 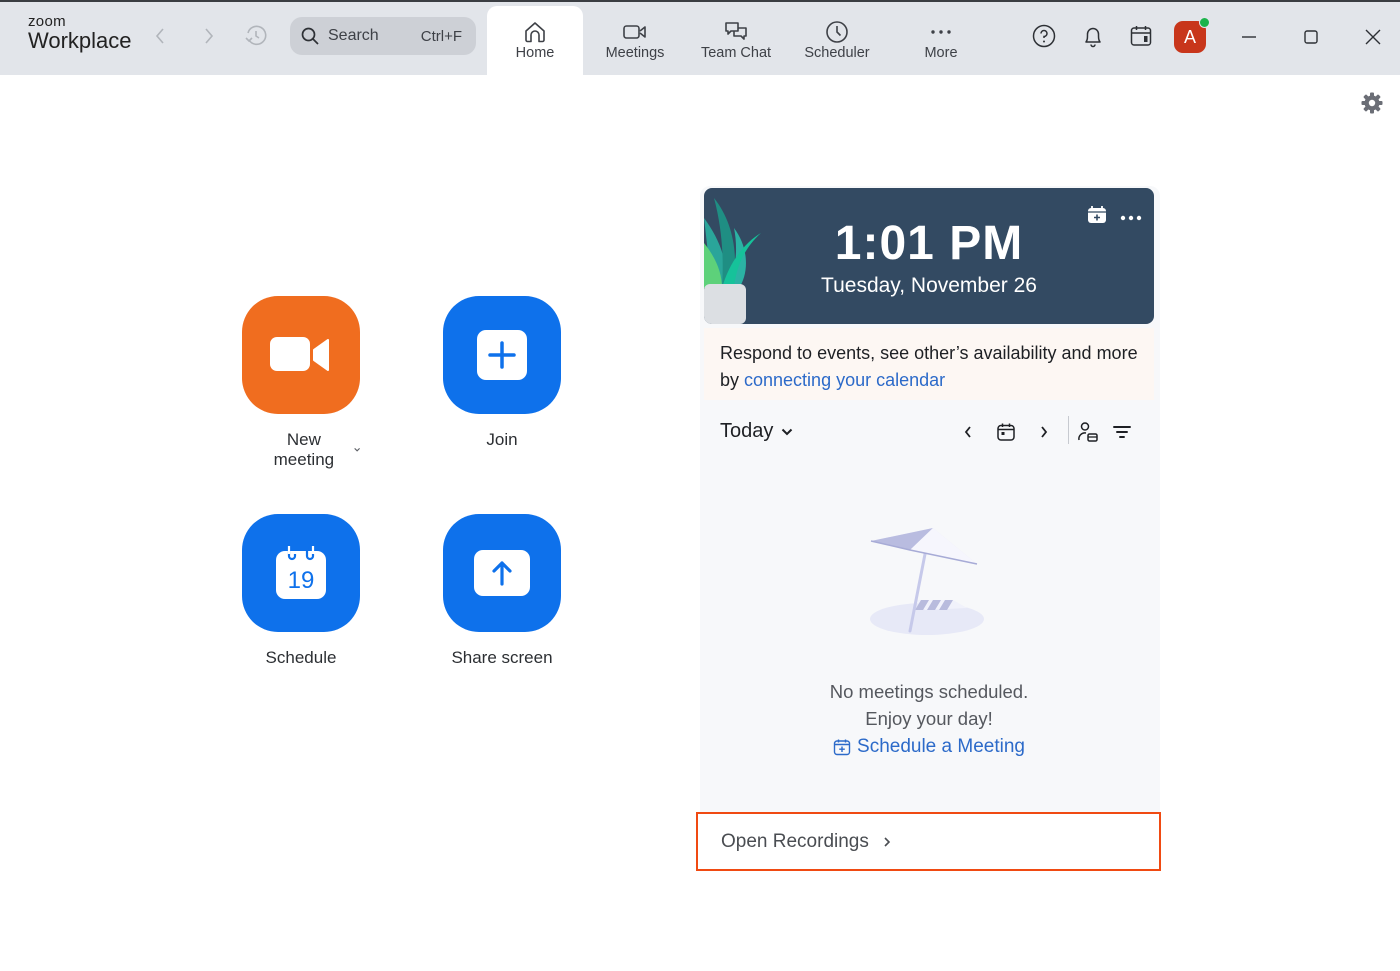 I want to click on share-screen-action: Share screen, so click(x=502, y=591).